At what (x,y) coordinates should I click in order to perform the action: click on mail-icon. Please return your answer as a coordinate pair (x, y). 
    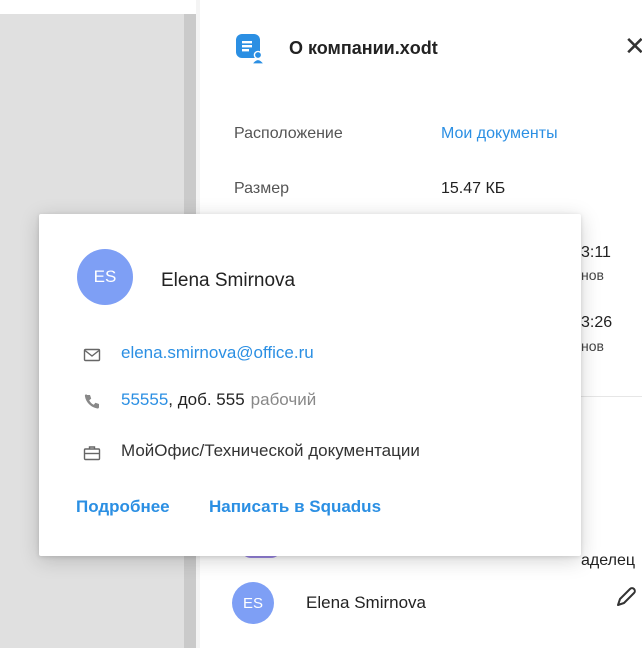
    Looking at the image, I should click on (92, 355).